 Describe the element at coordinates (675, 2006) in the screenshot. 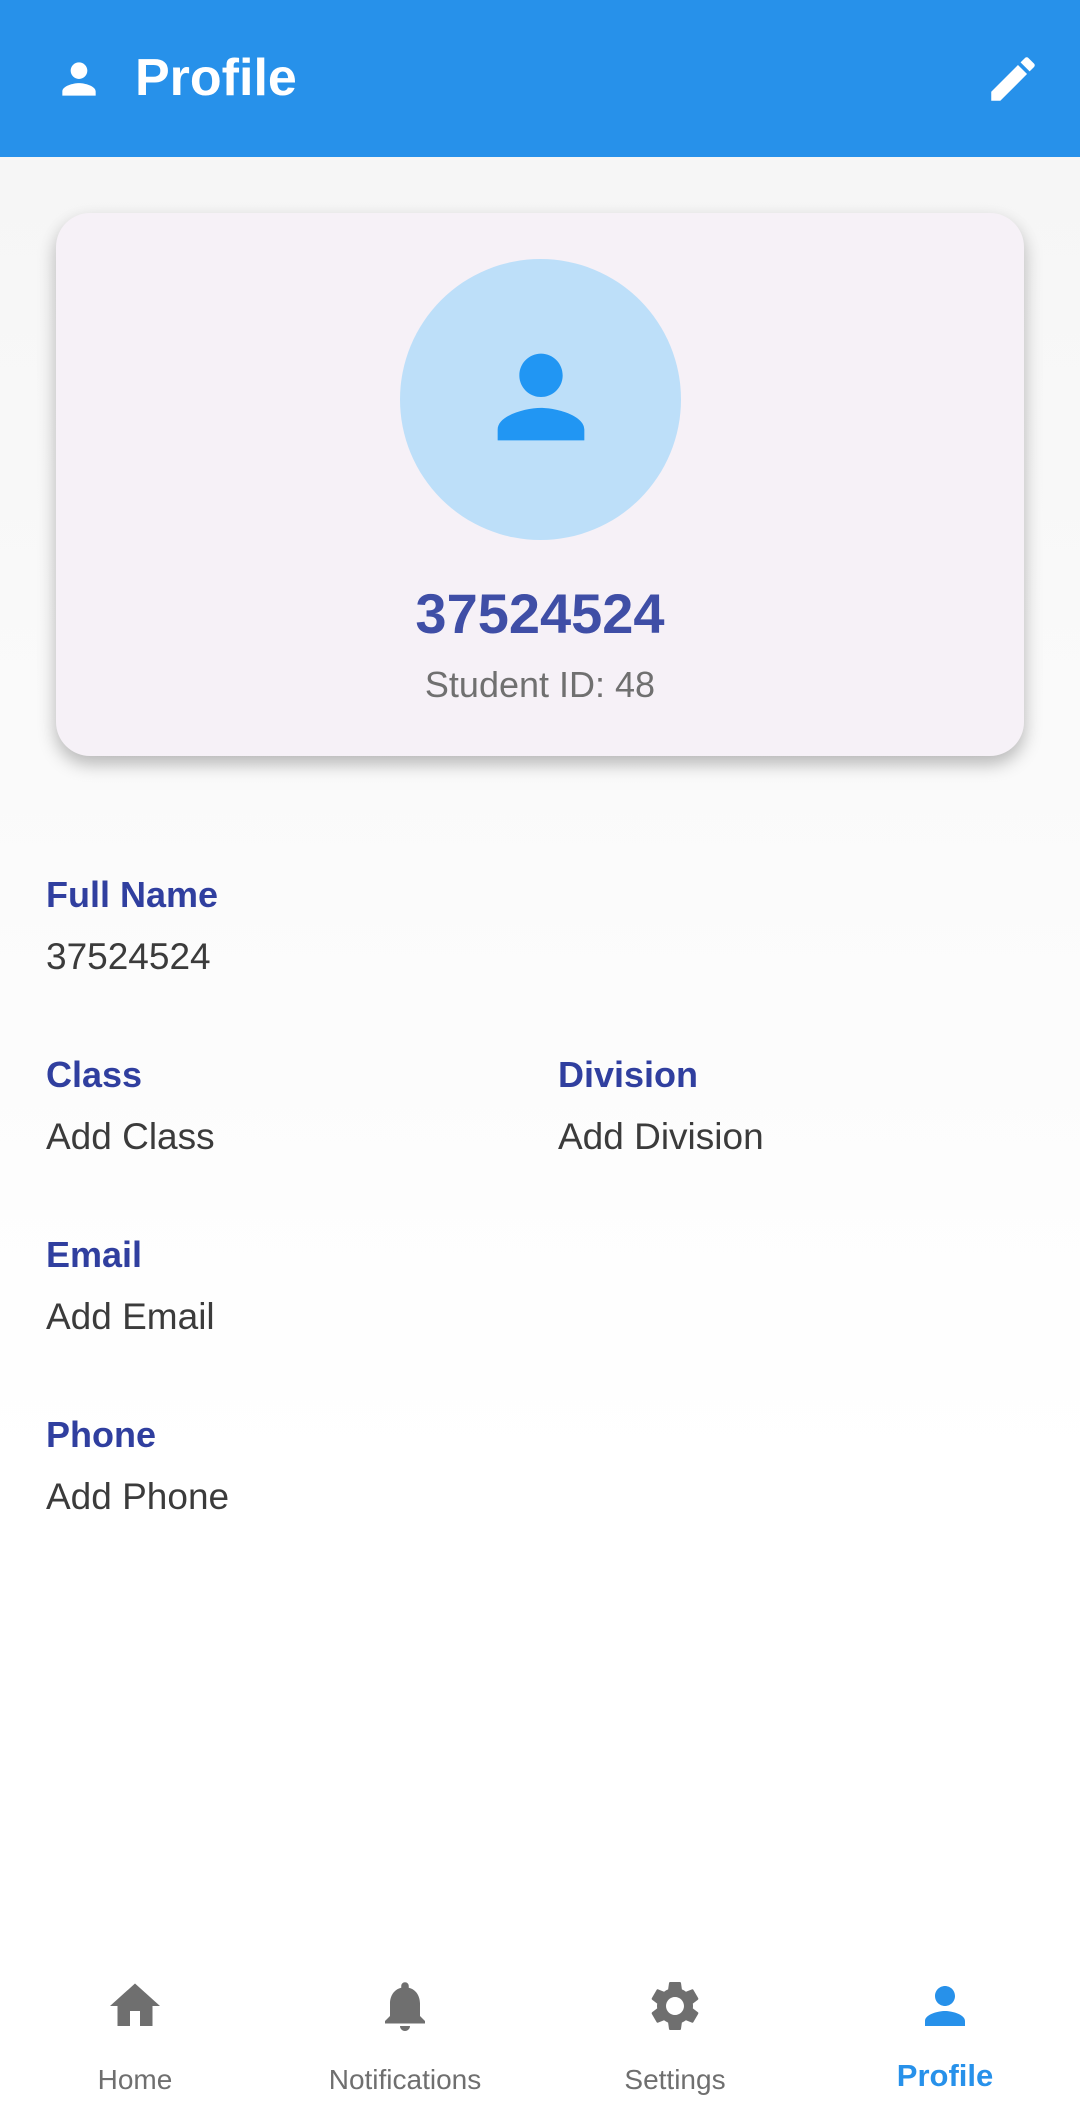

I see `gear-icon` at that location.